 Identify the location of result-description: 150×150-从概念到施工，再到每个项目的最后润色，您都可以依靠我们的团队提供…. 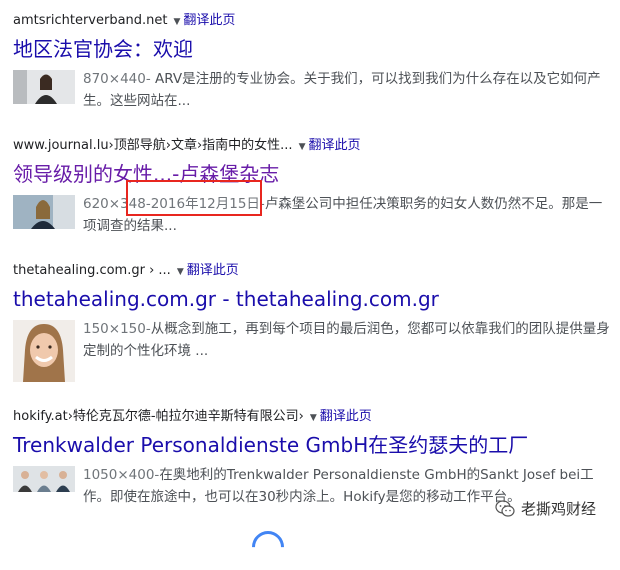
(348, 350).